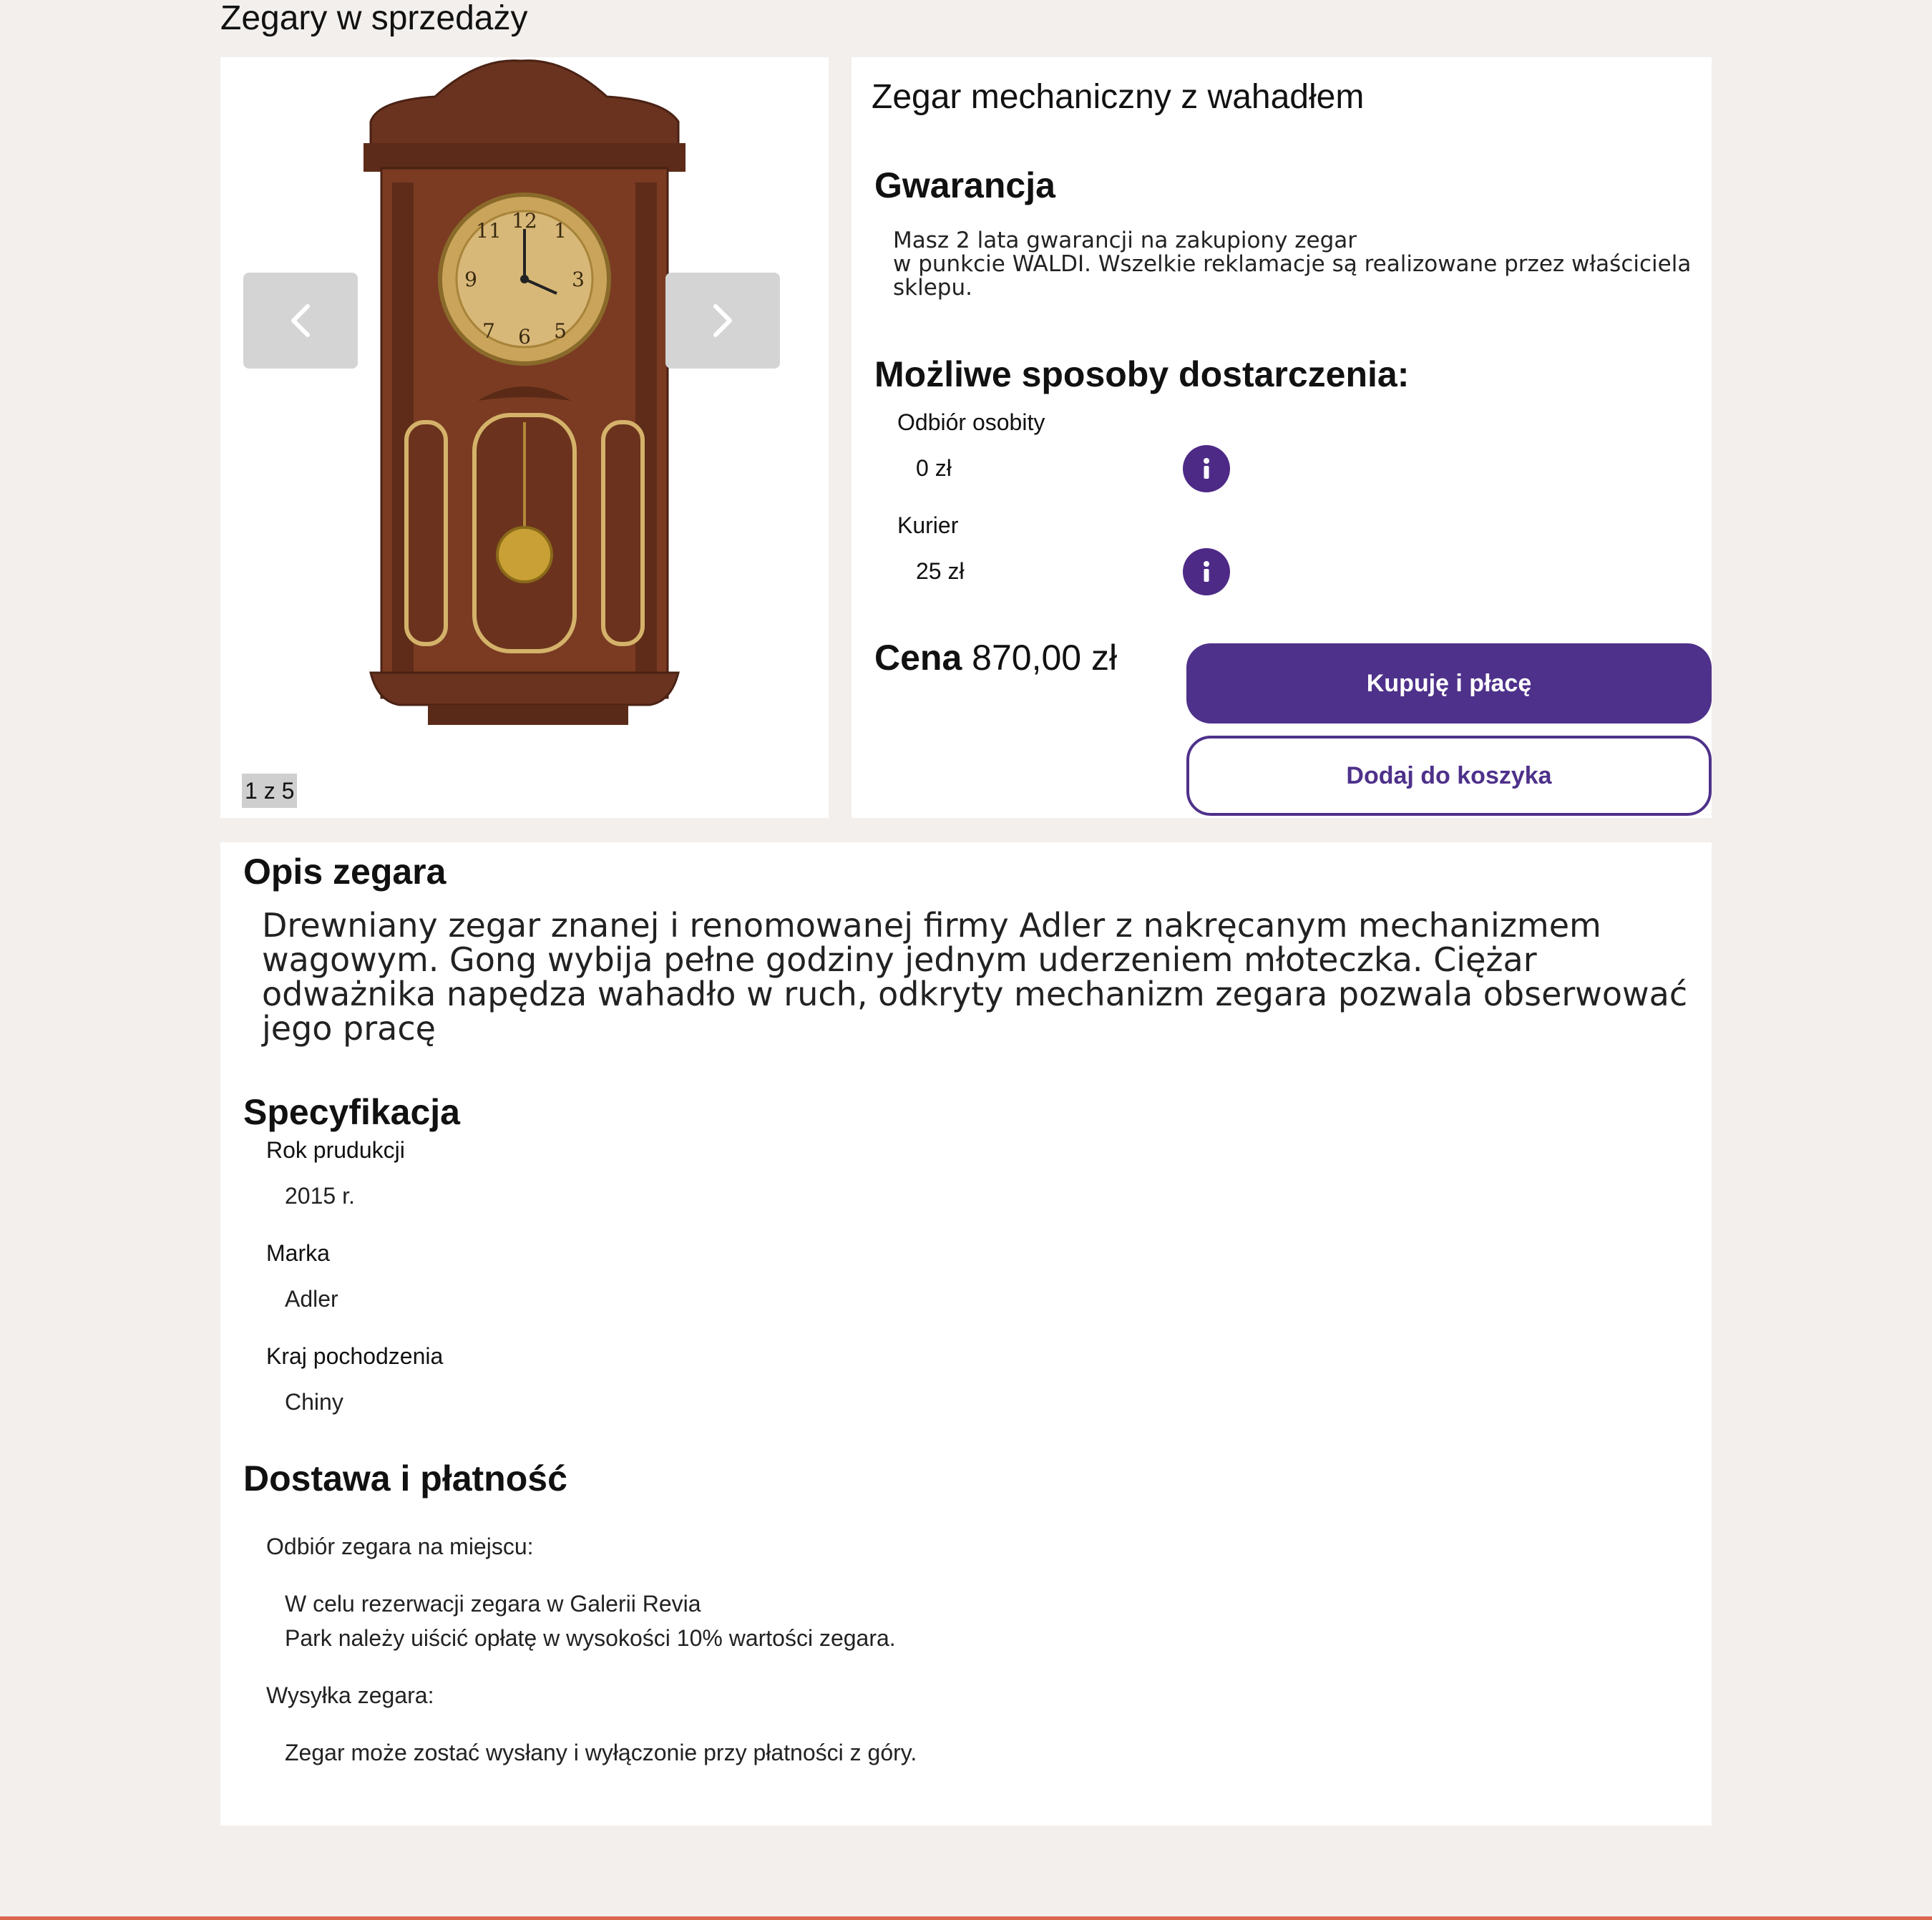 The height and width of the screenshot is (1920, 1932). I want to click on spec-value: Chiny, so click(314, 1402).